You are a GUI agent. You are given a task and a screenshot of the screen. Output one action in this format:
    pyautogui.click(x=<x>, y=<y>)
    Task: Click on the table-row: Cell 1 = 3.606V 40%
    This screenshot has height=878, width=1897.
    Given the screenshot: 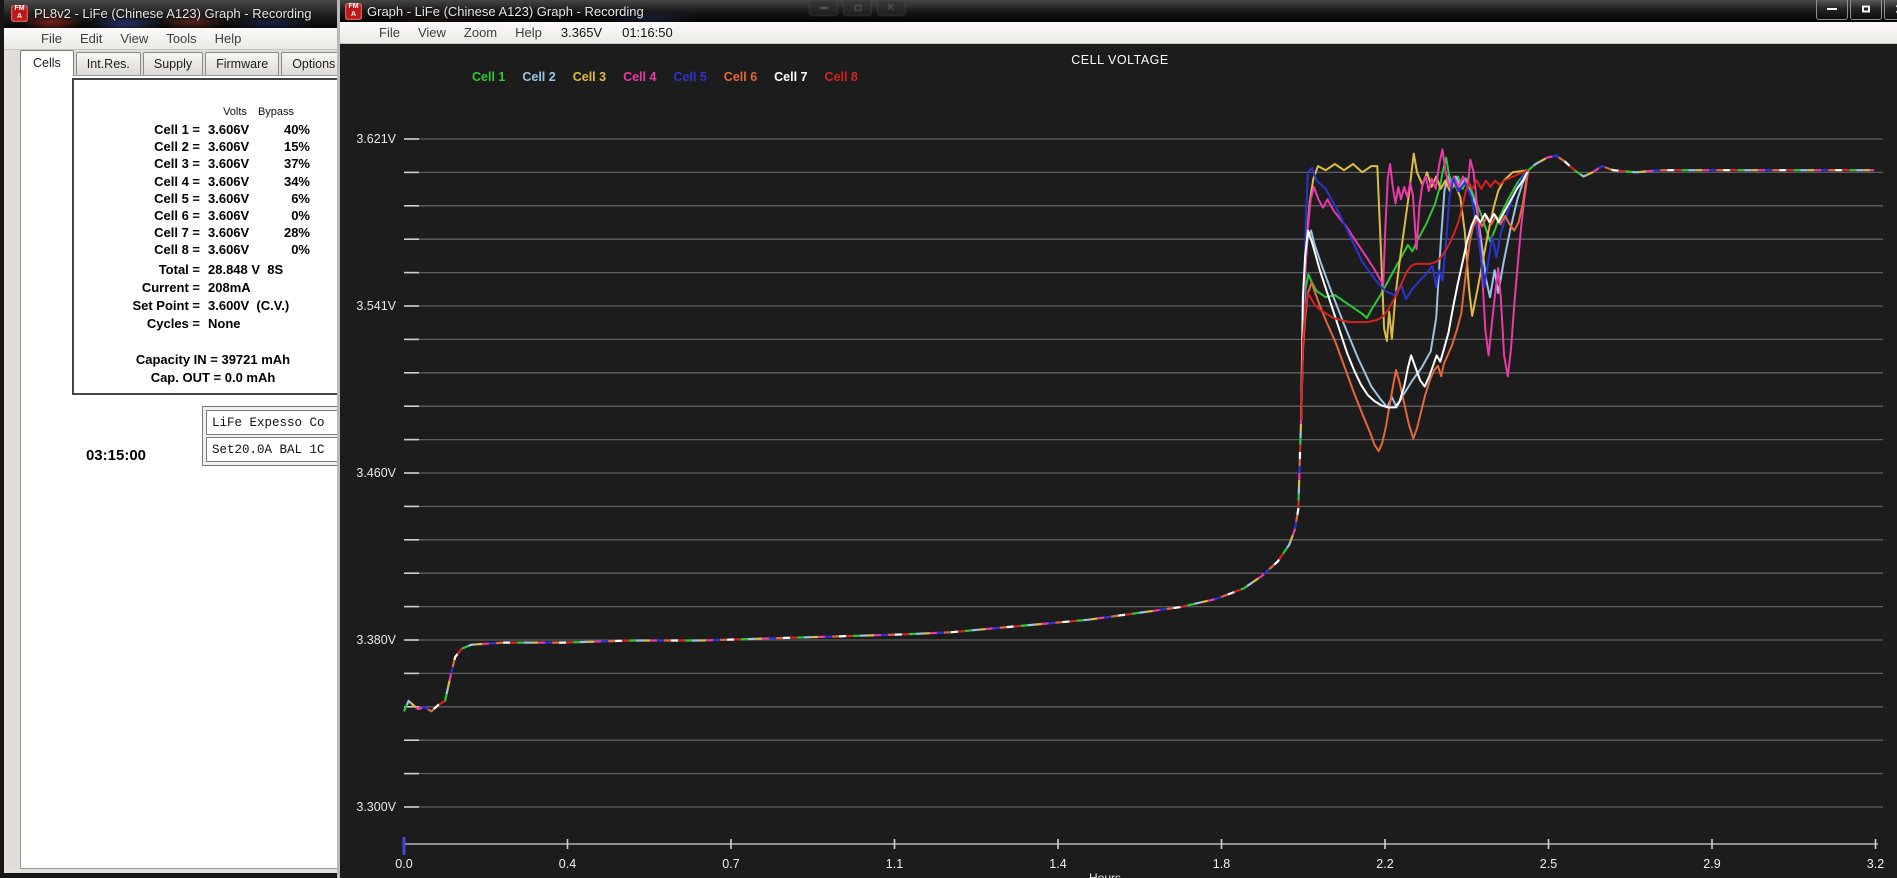 What is the action you would take?
    pyautogui.click(x=207, y=129)
    